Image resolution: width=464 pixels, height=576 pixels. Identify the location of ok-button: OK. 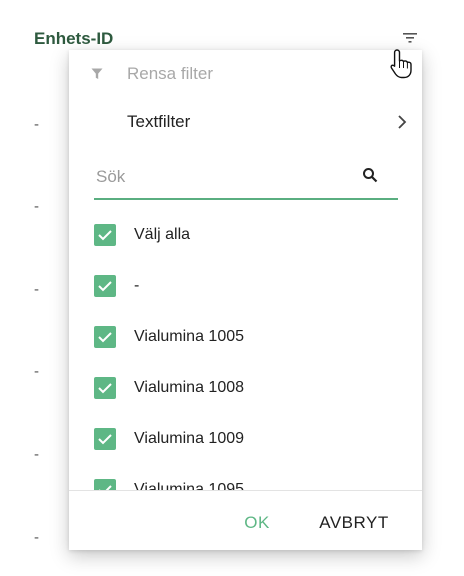
(257, 523).